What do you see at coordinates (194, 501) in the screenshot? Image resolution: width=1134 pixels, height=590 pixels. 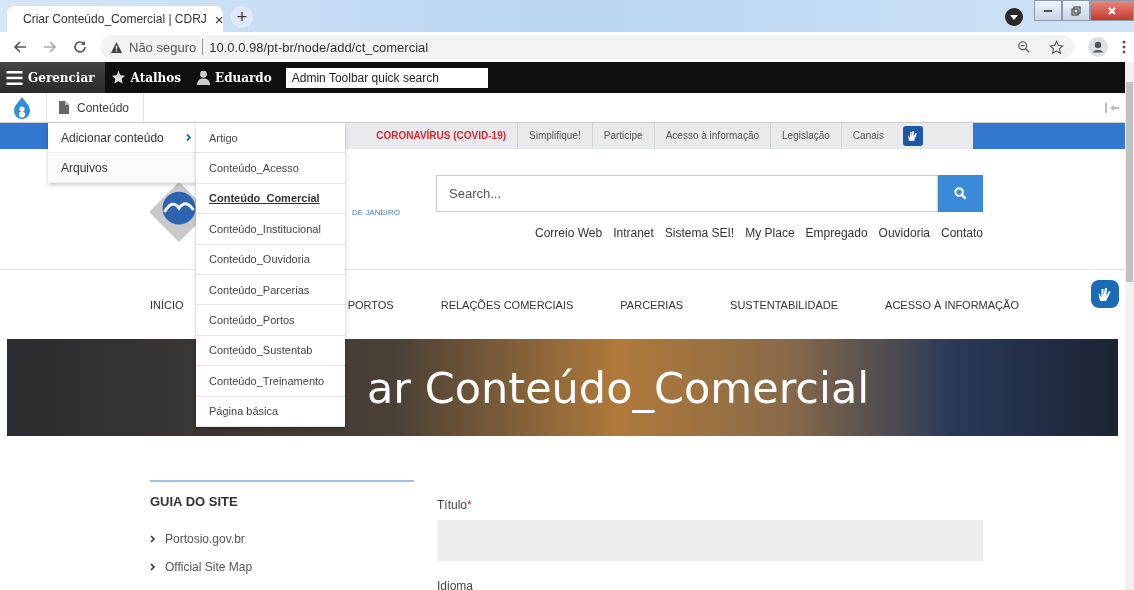 I see `sidebar-title: GUIA DO SITE` at bounding box center [194, 501].